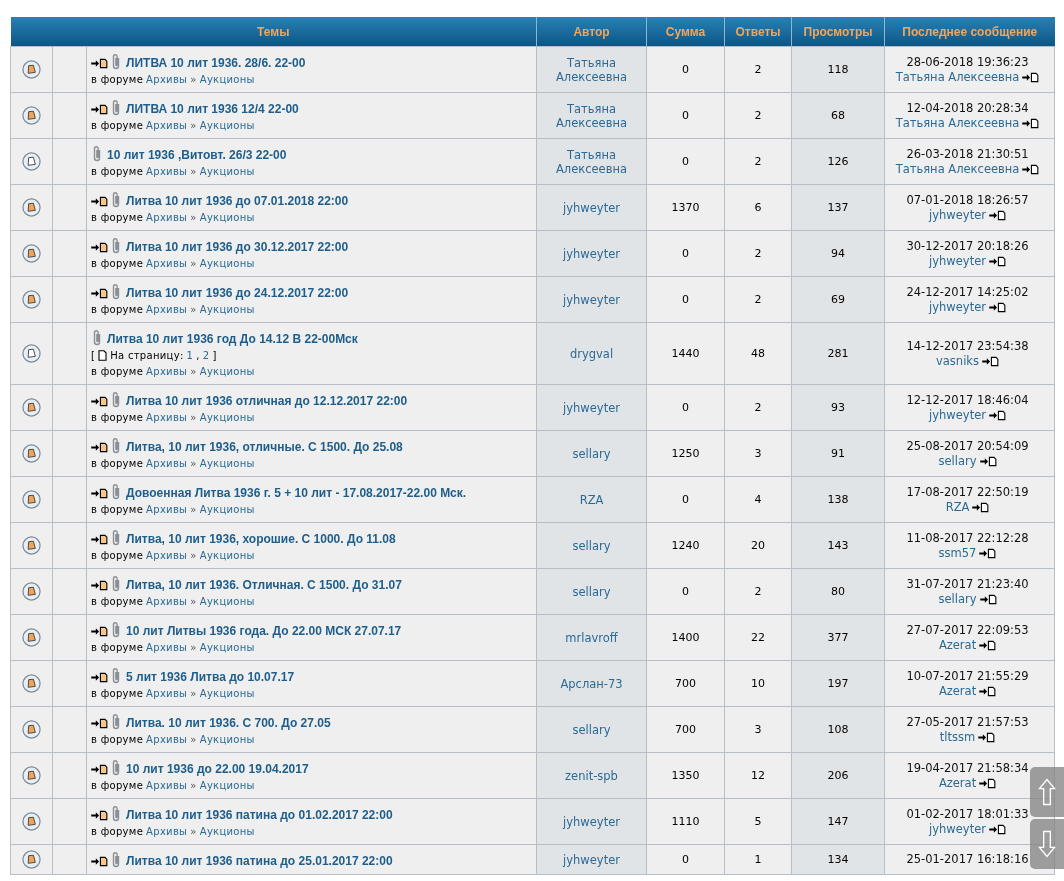  I want to click on topic-link: 10 лит 1936 ,Витовт. 26/3 22-00, so click(197, 155).